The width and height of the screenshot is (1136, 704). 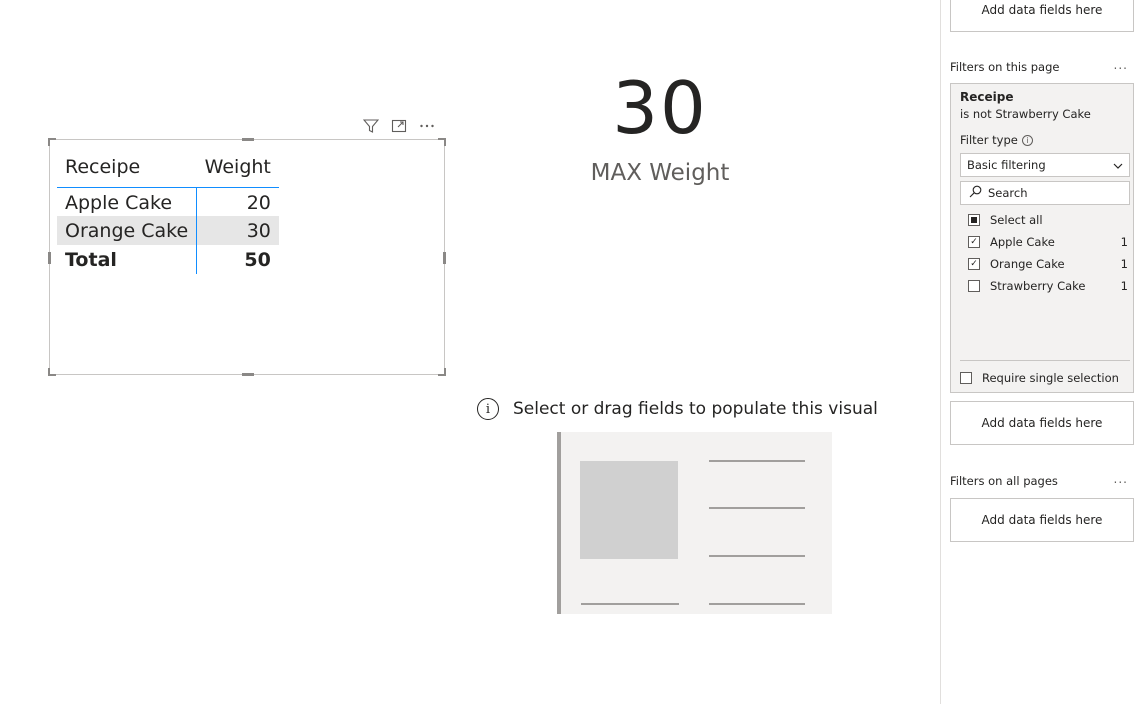 What do you see at coordinates (248, 374) in the screenshot?
I see `resize-handle-bottom` at bounding box center [248, 374].